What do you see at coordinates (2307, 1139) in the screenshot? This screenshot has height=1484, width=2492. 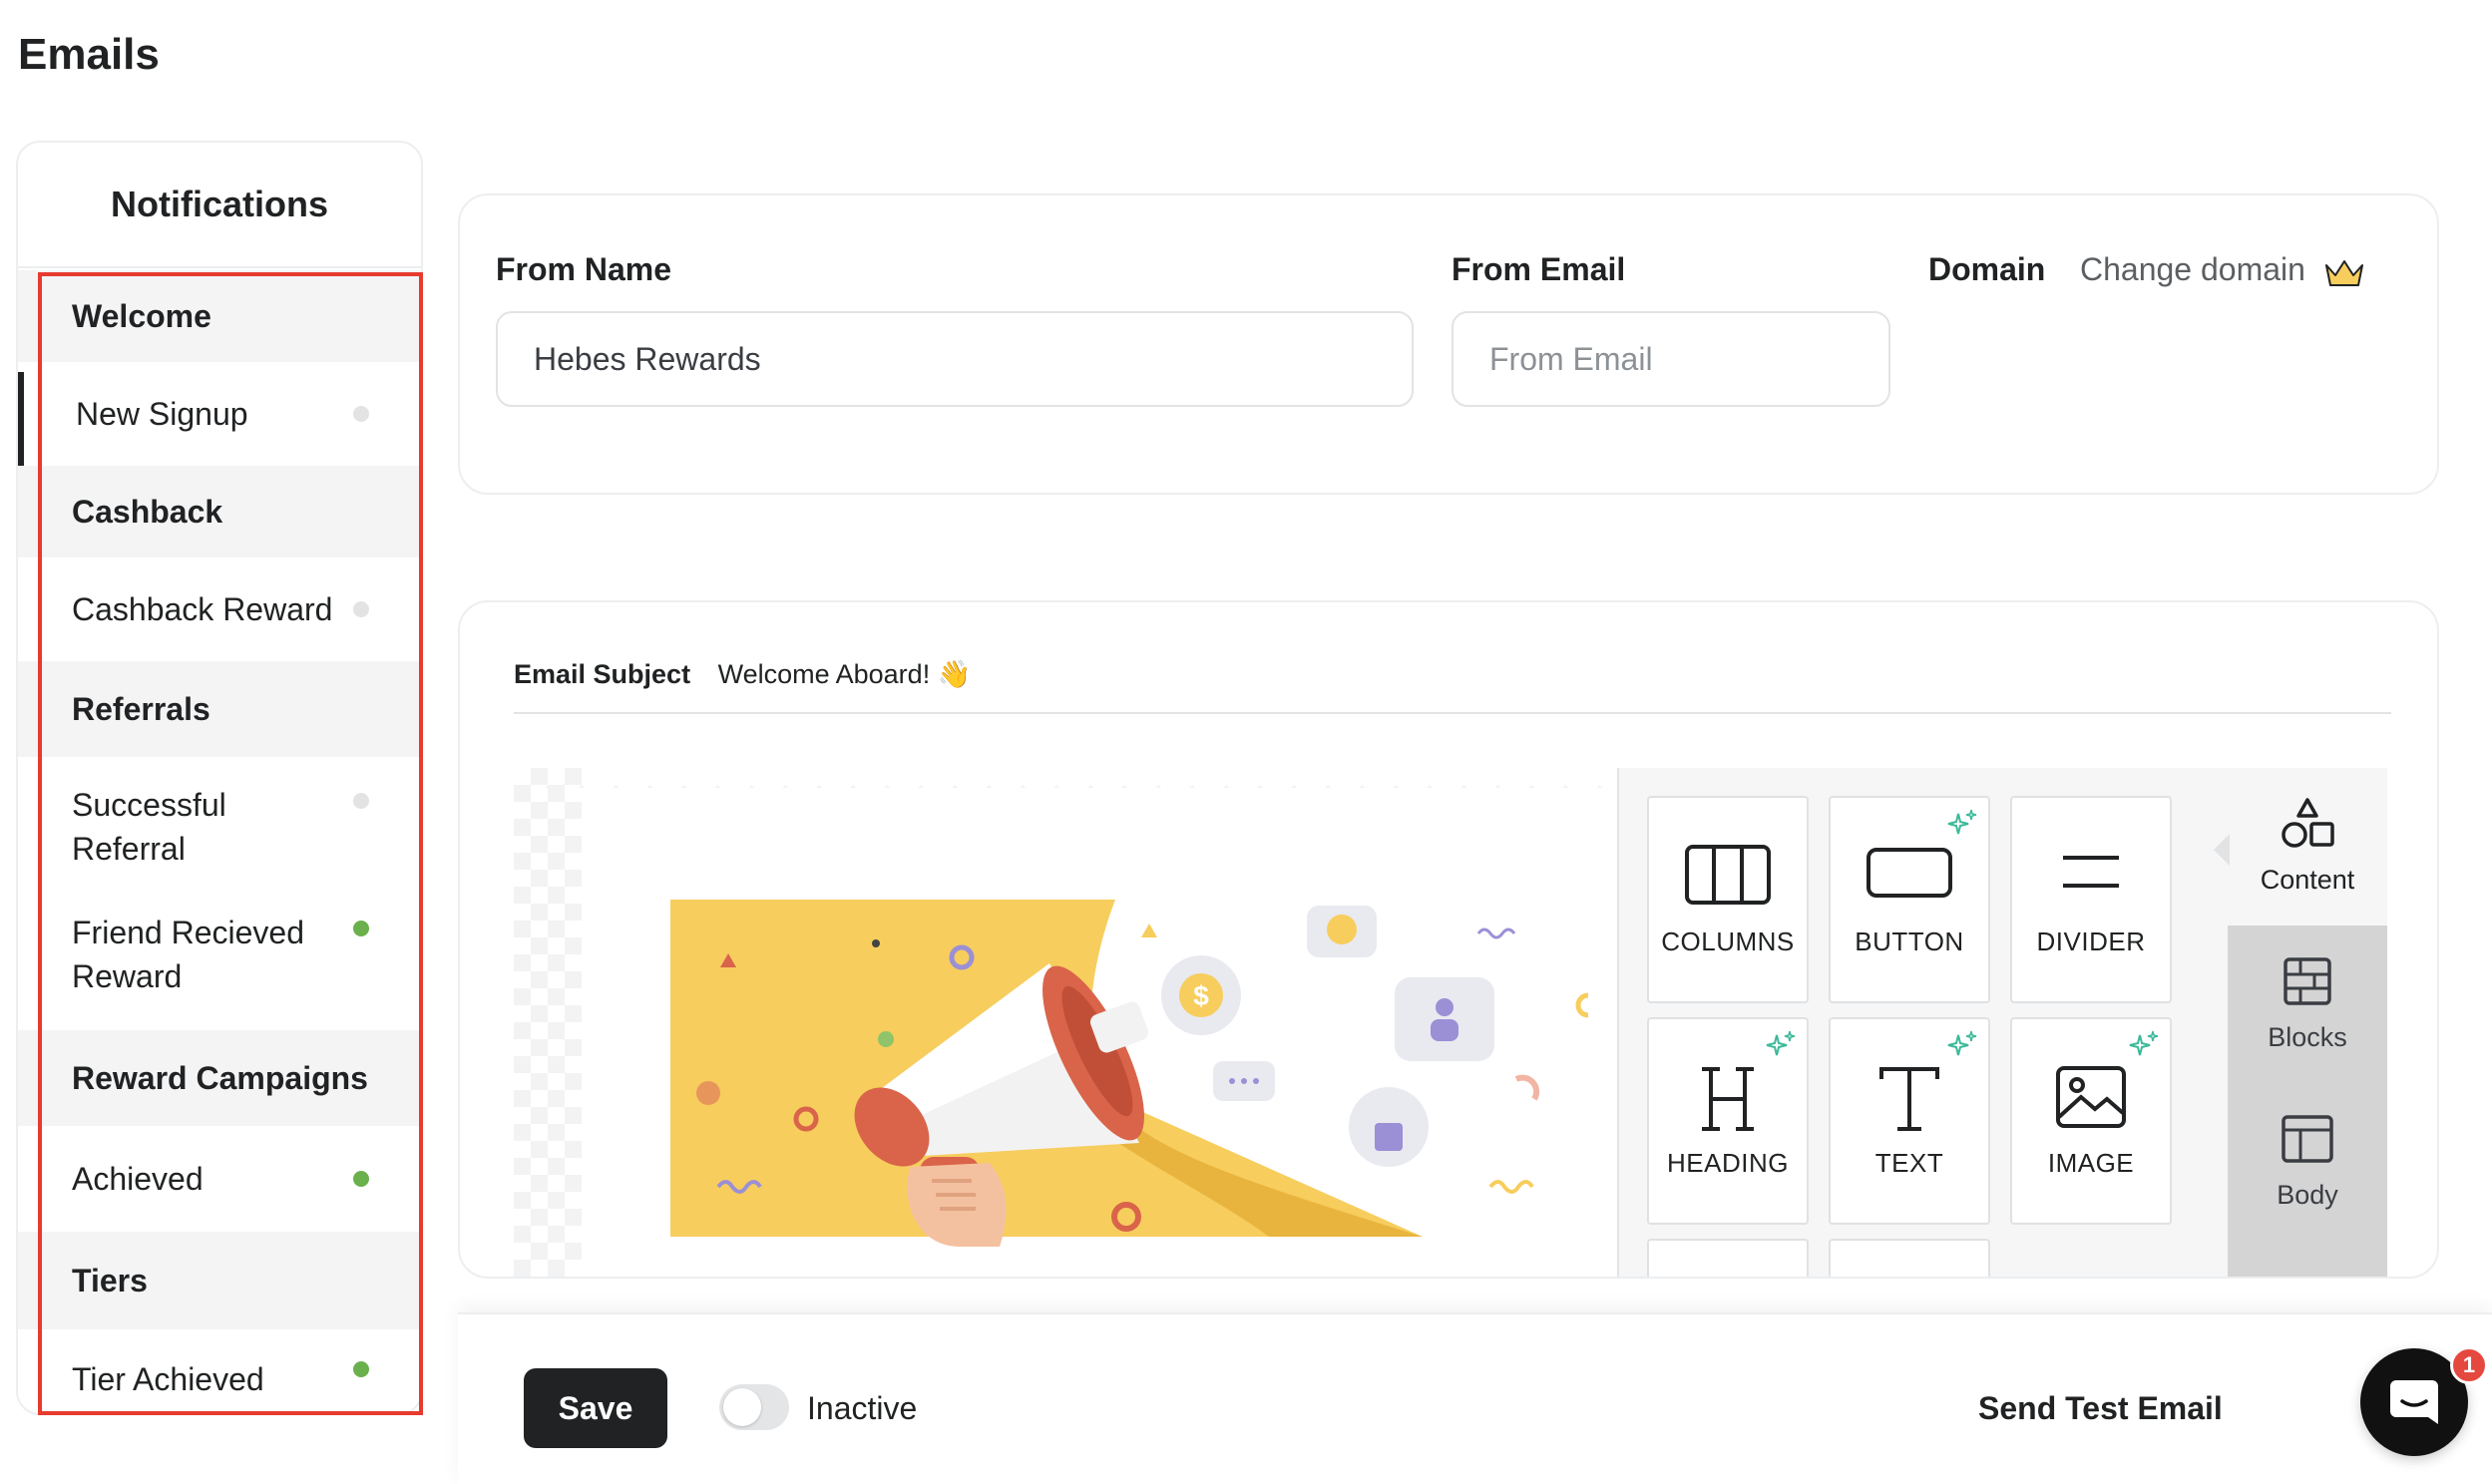 I see `layout-icon` at bounding box center [2307, 1139].